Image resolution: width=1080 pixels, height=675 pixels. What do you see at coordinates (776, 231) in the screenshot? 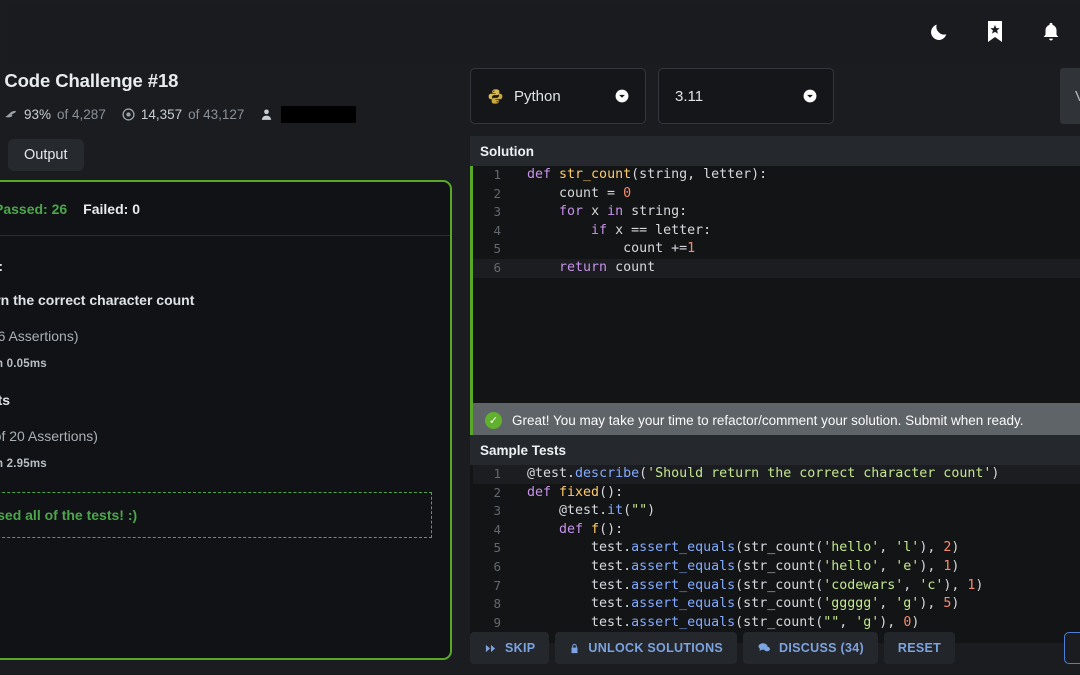
I see `code-line: 4 if x == letter:` at bounding box center [776, 231].